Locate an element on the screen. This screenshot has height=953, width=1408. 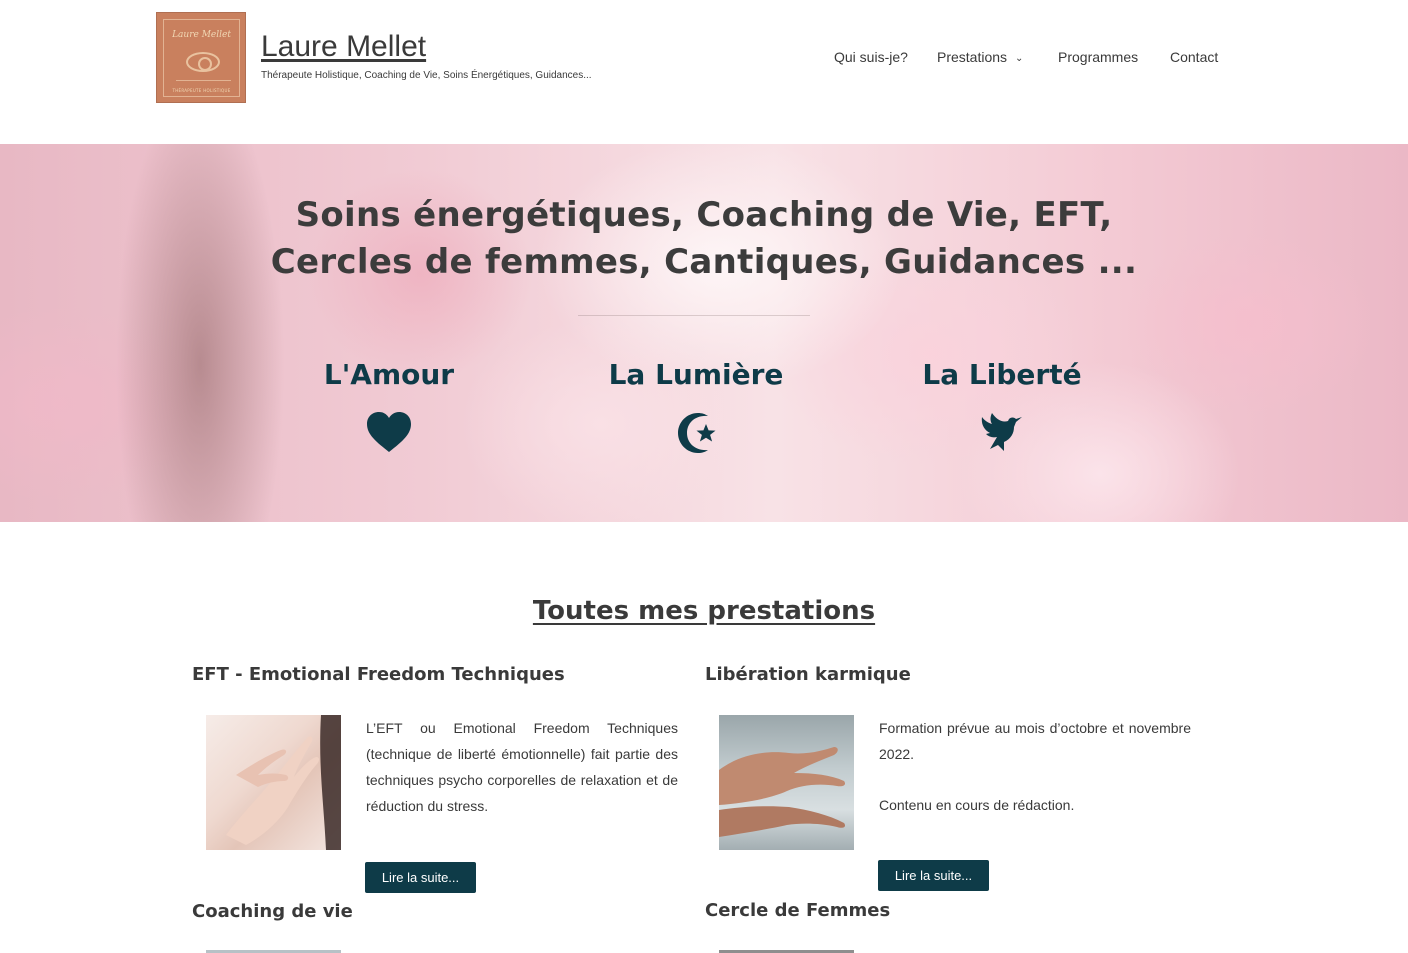
nav-item-programmes: Programmes is located at coordinates (1098, 57).